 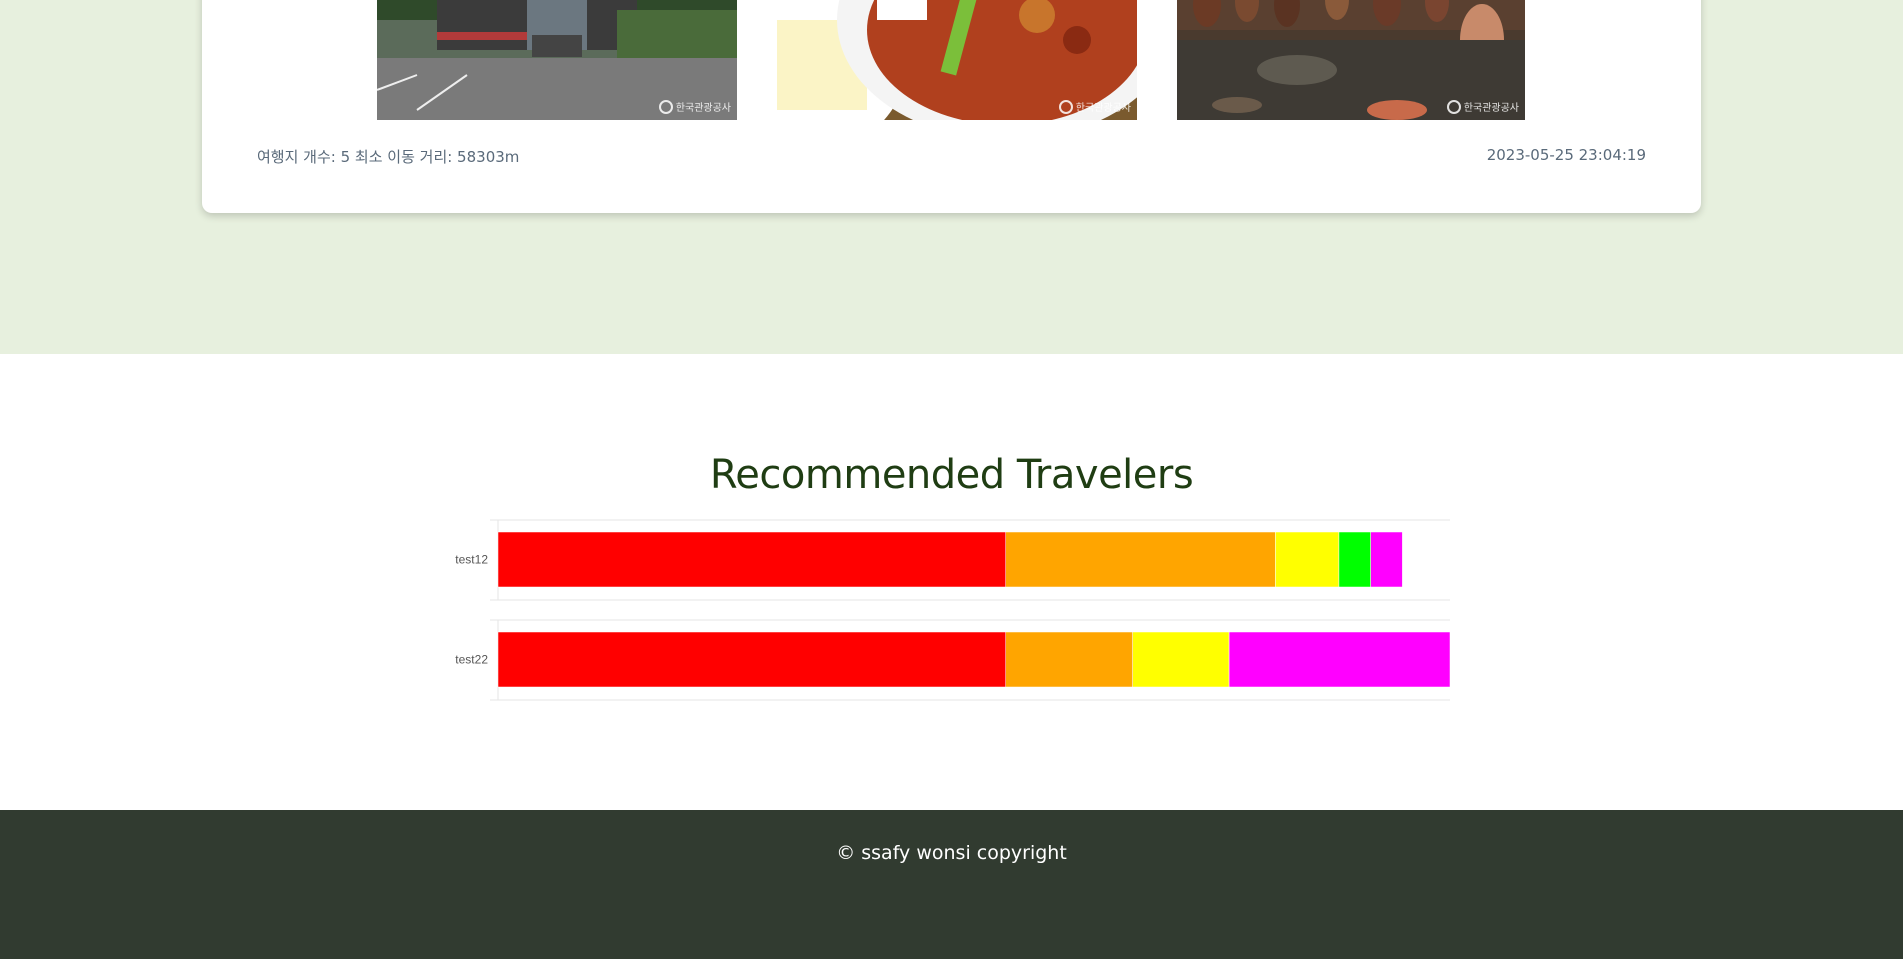 I want to click on place-photo-3: 한국관광공사, so click(x=1351, y=60).